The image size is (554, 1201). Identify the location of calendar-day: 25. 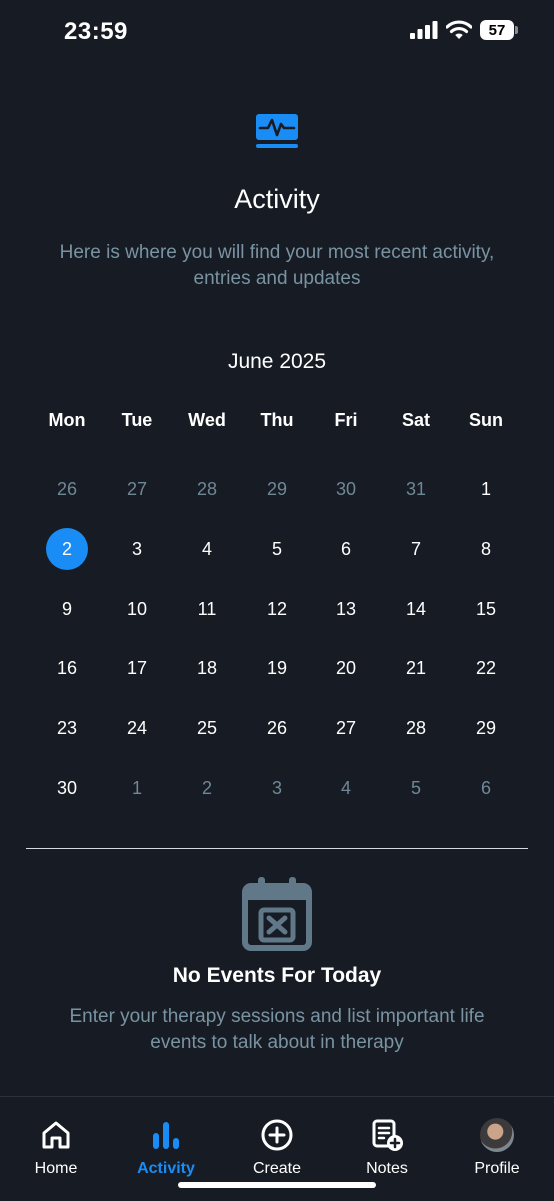
(207, 728).